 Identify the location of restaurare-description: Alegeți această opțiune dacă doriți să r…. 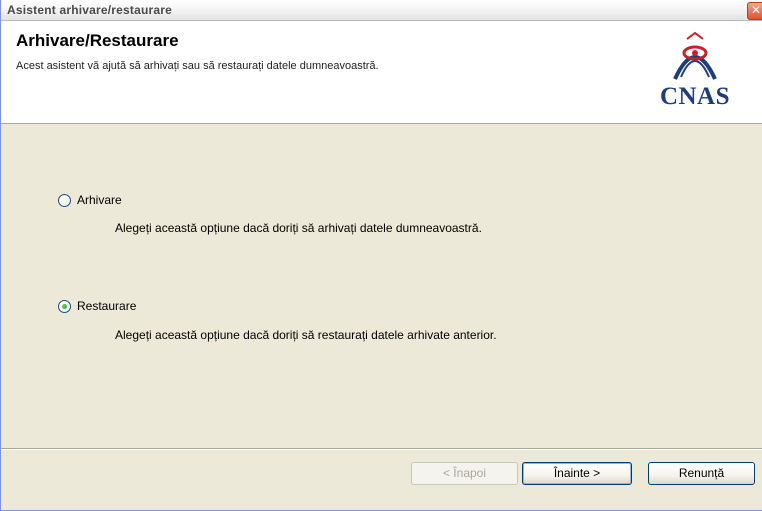
(306, 335).